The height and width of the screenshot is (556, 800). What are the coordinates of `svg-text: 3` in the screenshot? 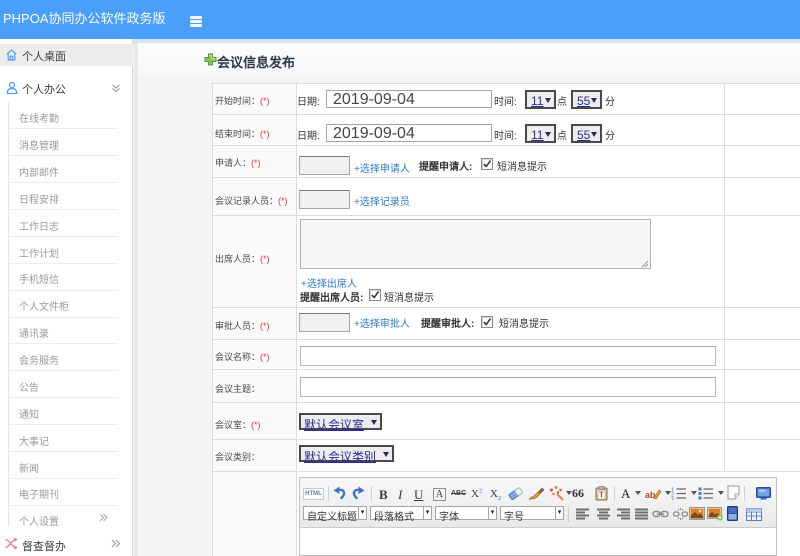 It's located at (672, 499).